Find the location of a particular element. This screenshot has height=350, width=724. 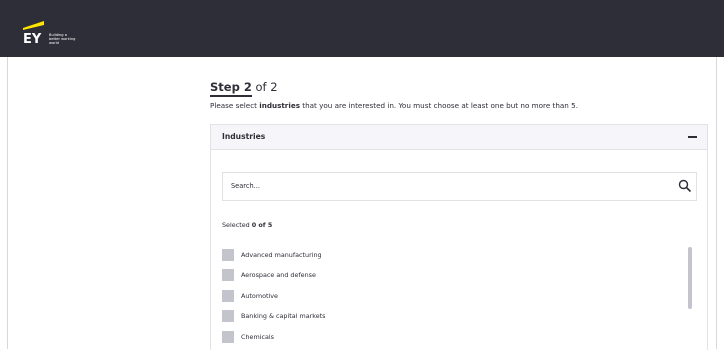

selected-prefix: Selected is located at coordinates (237, 225).